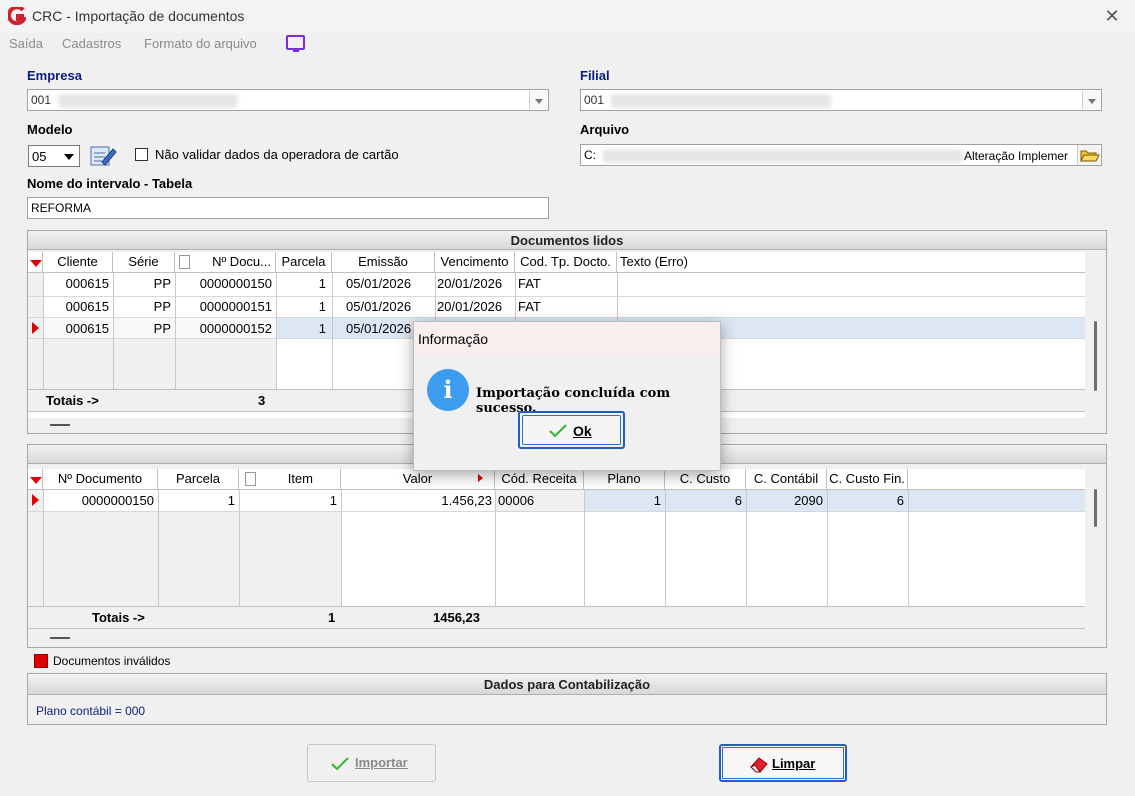 The image size is (1135, 796). Describe the element at coordinates (223, 306) in the screenshot. I see `cell-nr-documento: 0000000151` at that location.